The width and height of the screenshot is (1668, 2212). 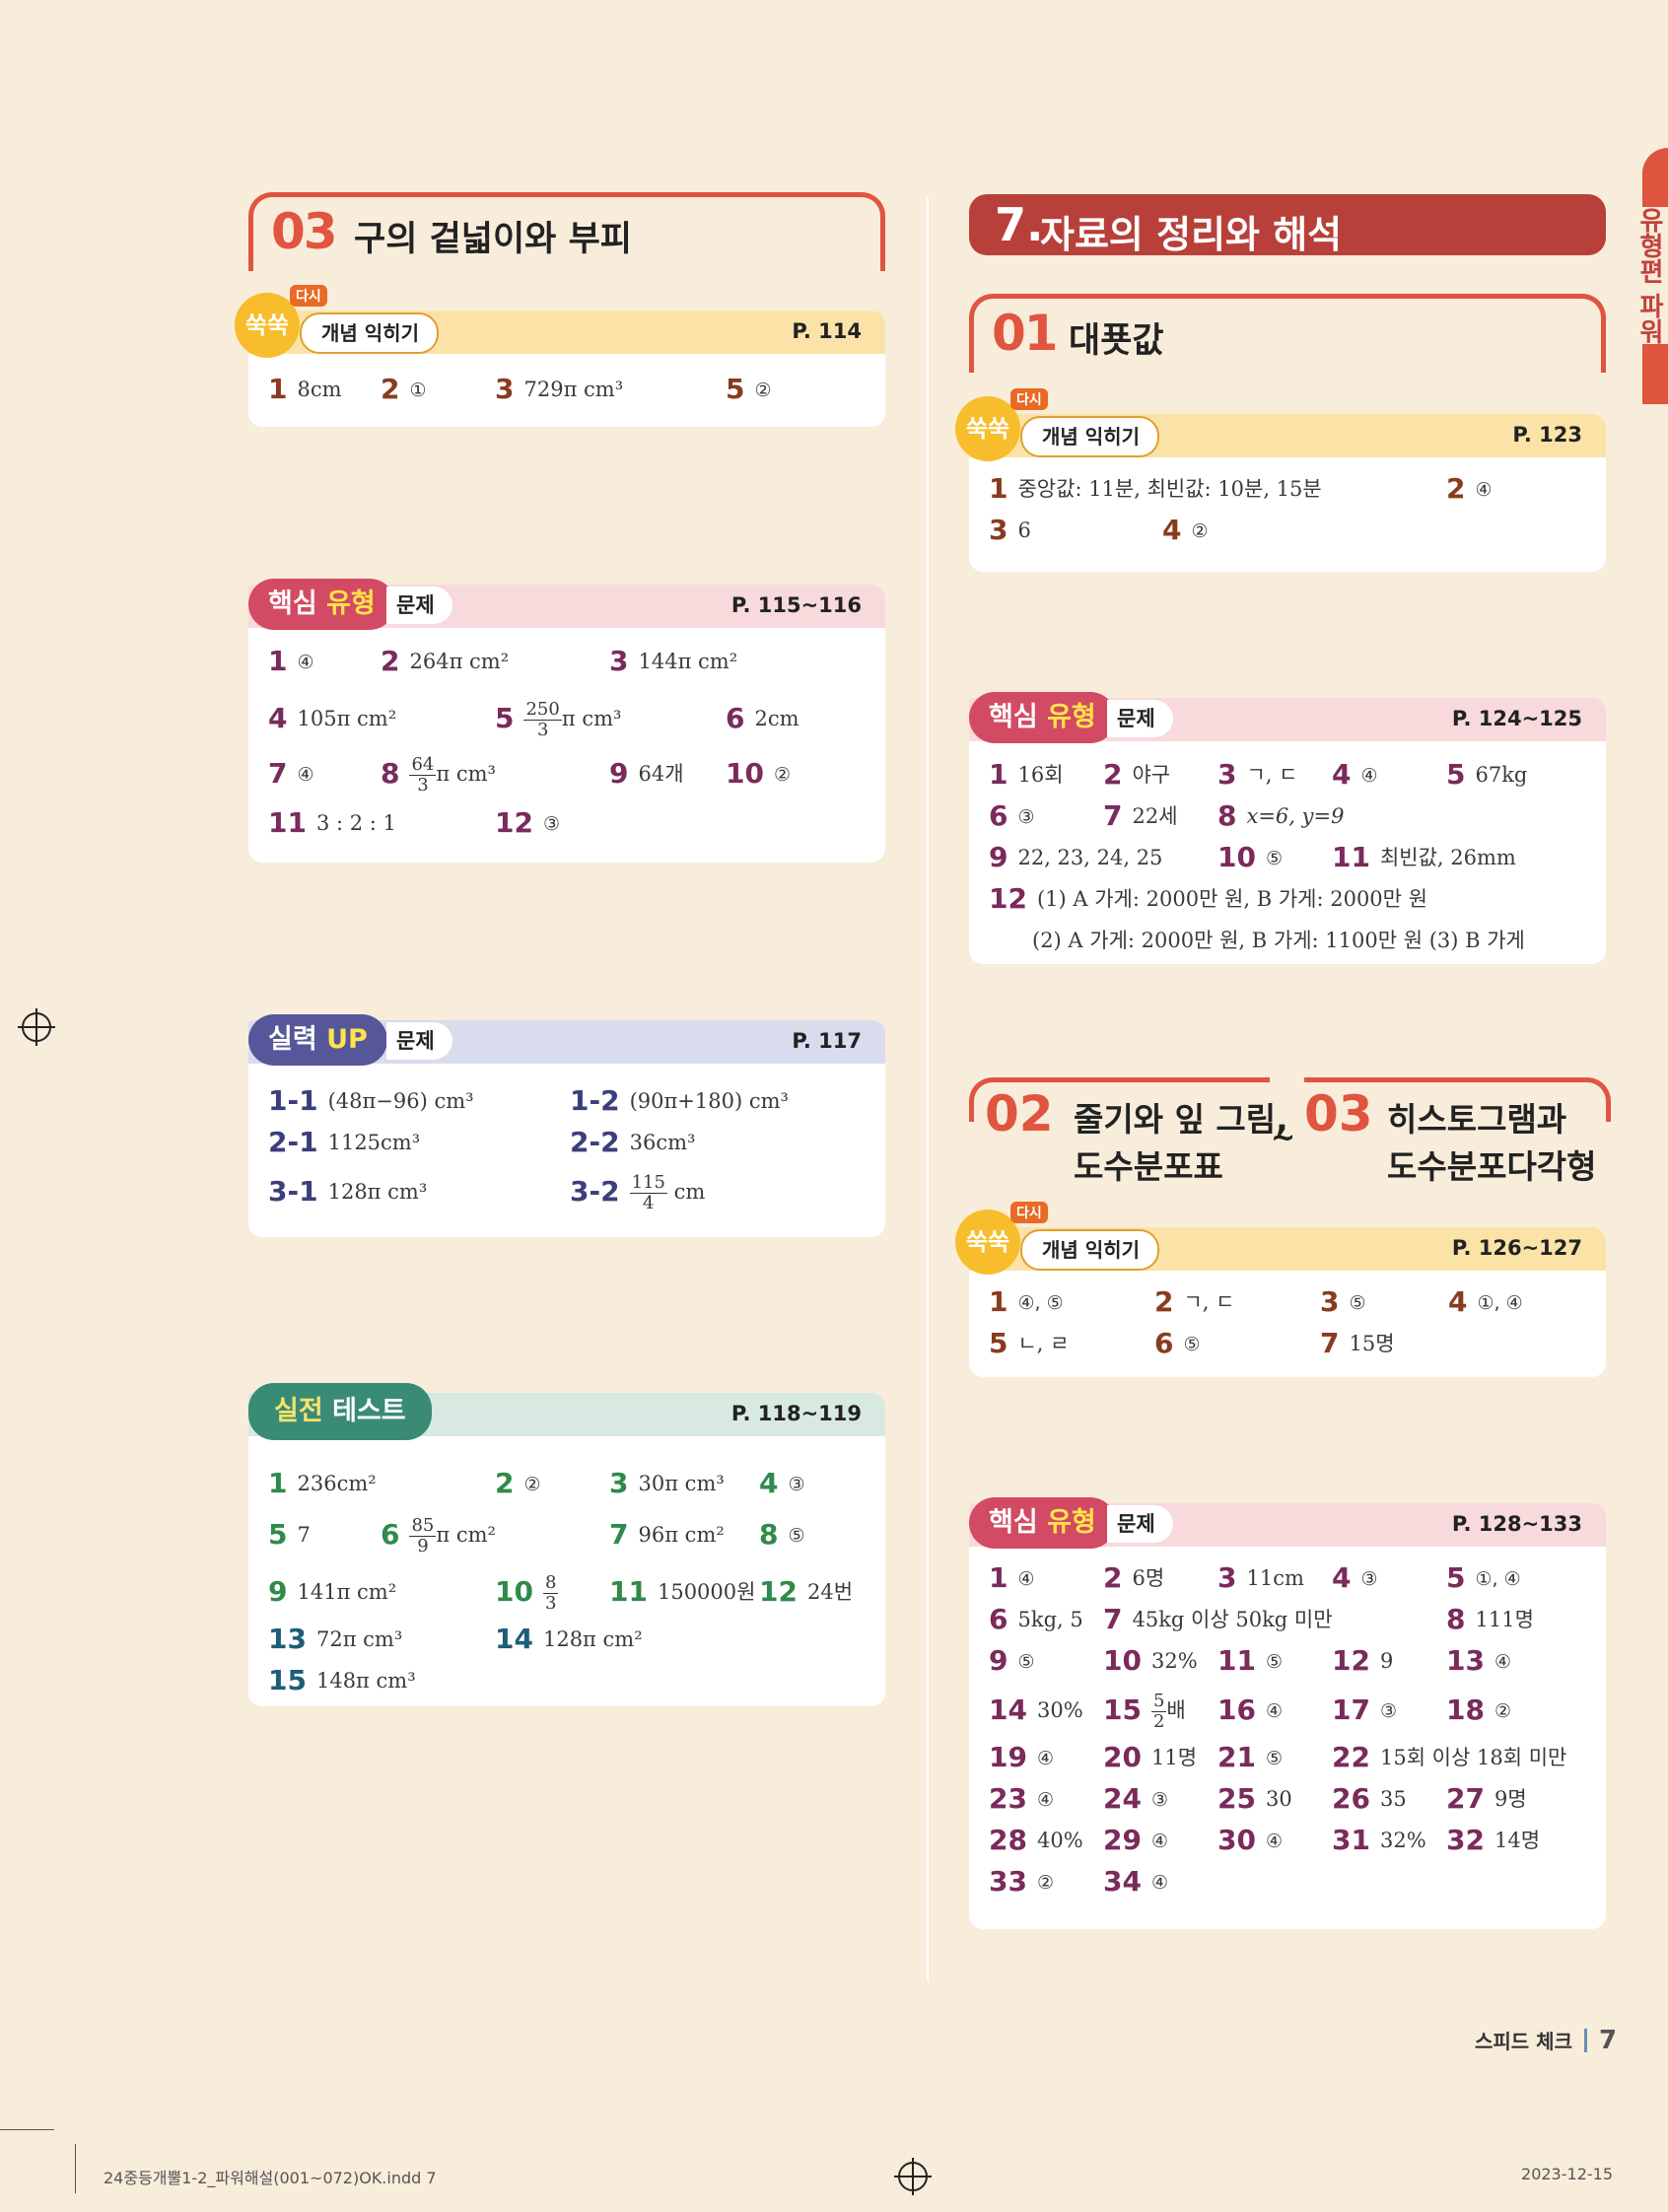 I want to click on answer-value: ②, so click(x=1503, y=1711).